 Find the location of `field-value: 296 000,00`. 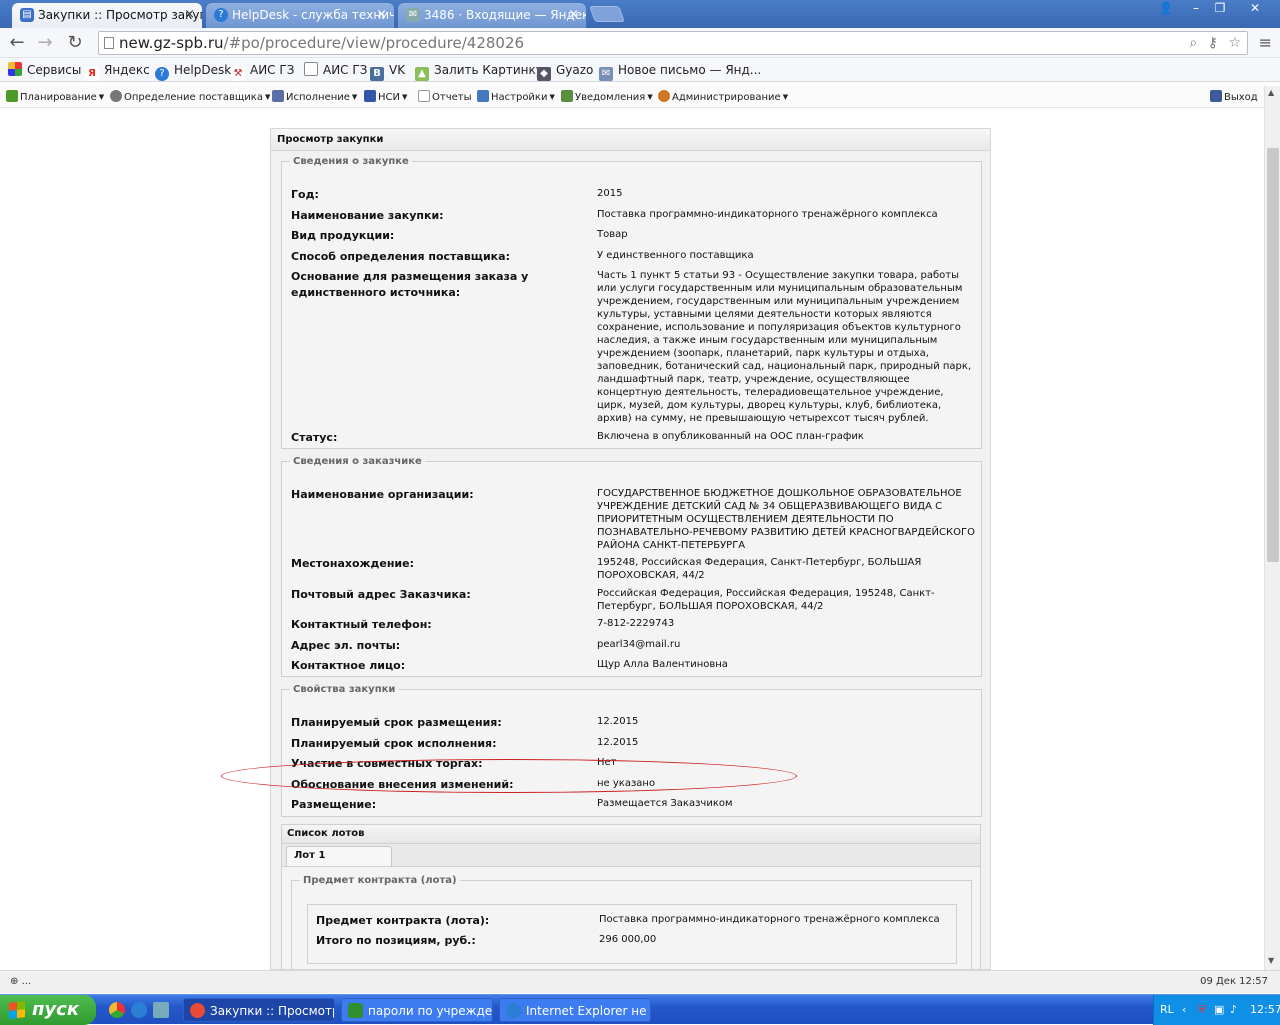

field-value: 296 000,00 is located at coordinates (628, 939).